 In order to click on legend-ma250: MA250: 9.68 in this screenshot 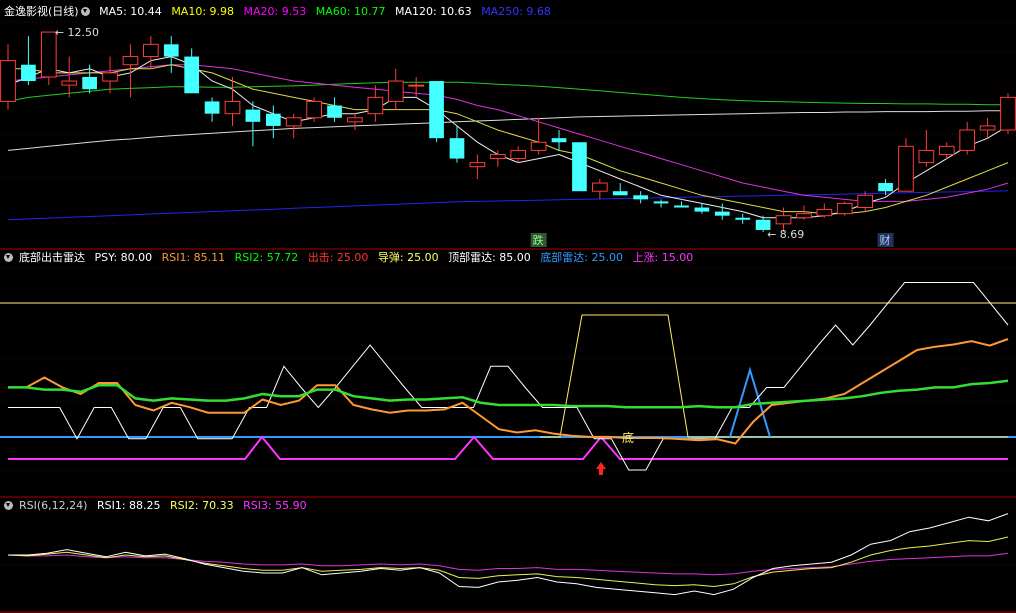, I will do `click(516, 11)`.